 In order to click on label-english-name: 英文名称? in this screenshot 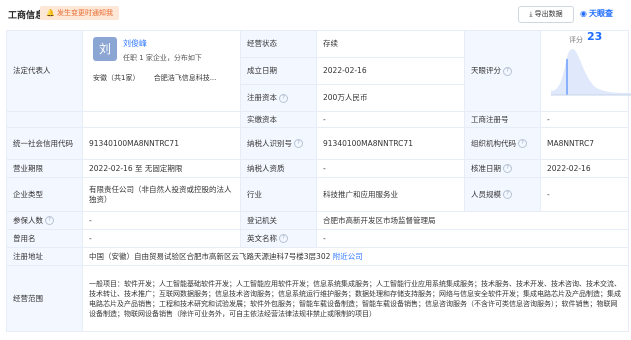, I will do `click(278, 238)`.